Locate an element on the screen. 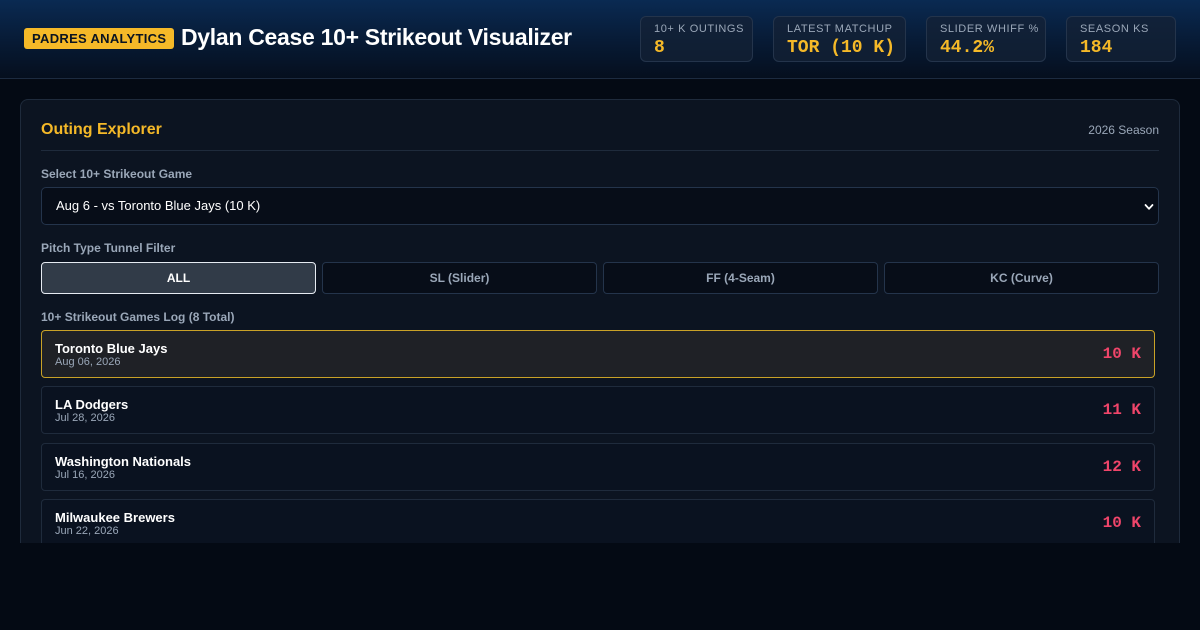 The height and width of the screenshot is (630, 1200). stat-card-k-outings: 10+ K OUTINGS 8 is located at coordinates (696, 39).